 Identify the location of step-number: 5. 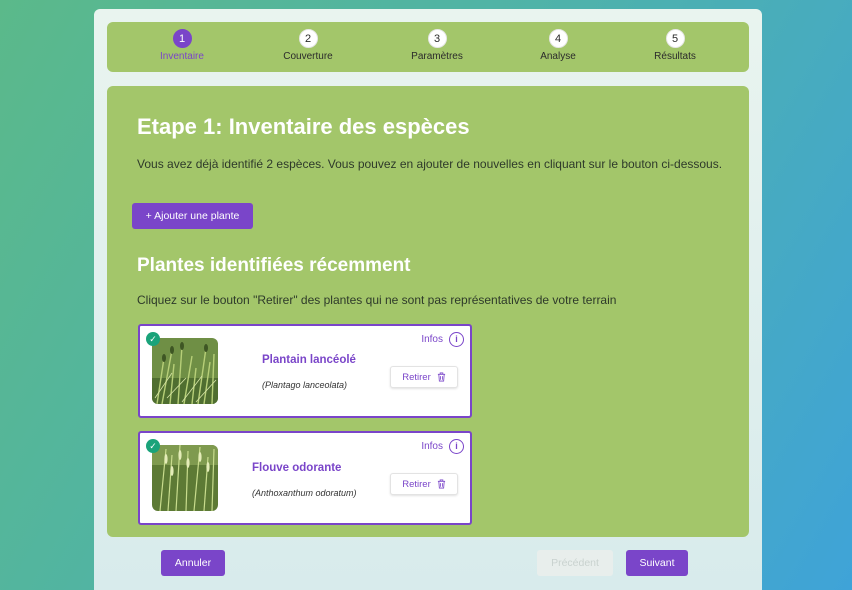
(675, 38).